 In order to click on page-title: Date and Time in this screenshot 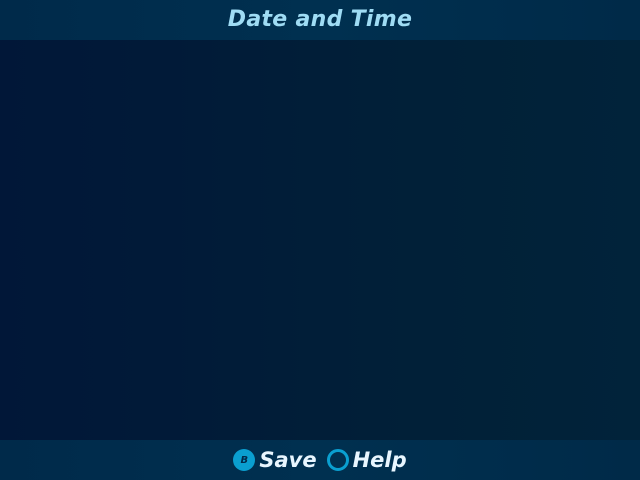, I will do `click(320, 19)`.